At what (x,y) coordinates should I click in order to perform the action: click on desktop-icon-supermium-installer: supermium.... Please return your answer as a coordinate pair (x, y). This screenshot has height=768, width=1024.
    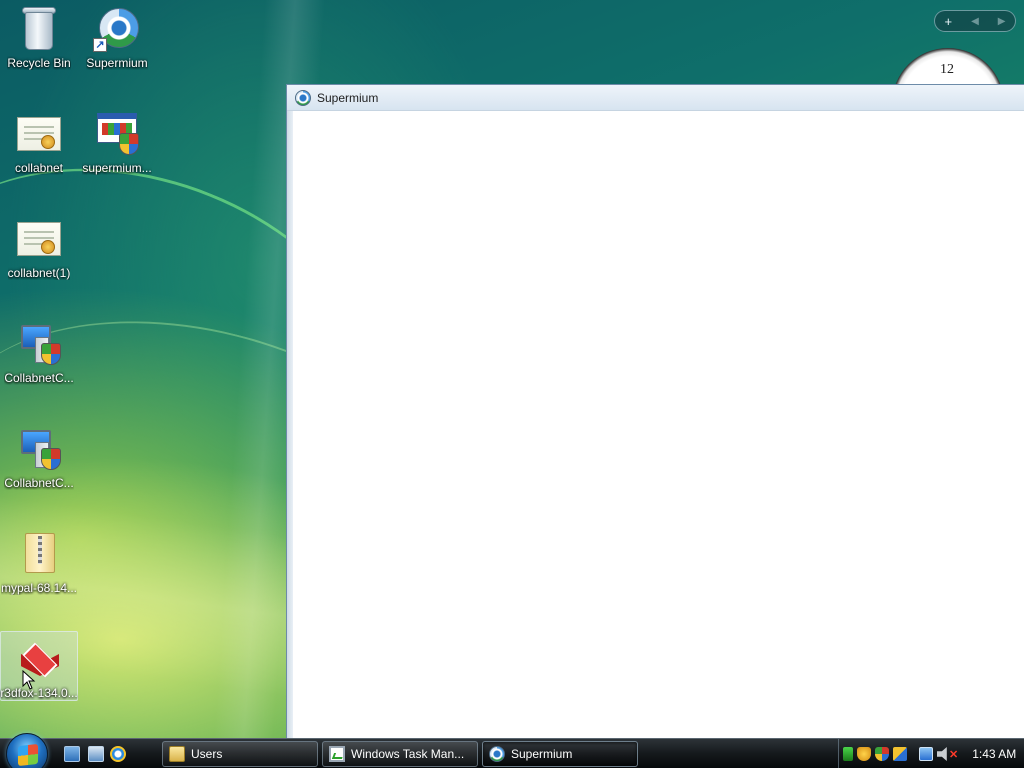
    Looking at the image, I should click on (117, 151).